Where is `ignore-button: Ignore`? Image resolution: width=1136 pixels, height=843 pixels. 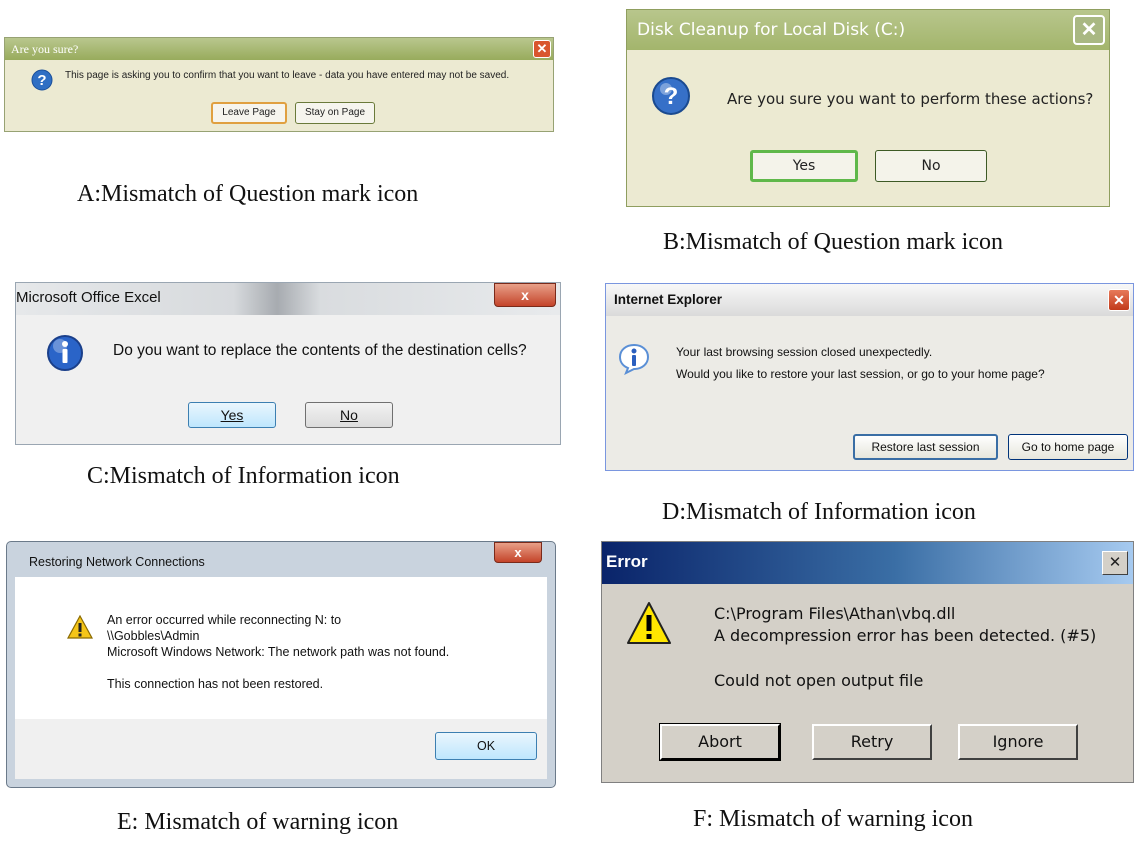
ignore-button: Ignore is located at coordinates (1018, 742).